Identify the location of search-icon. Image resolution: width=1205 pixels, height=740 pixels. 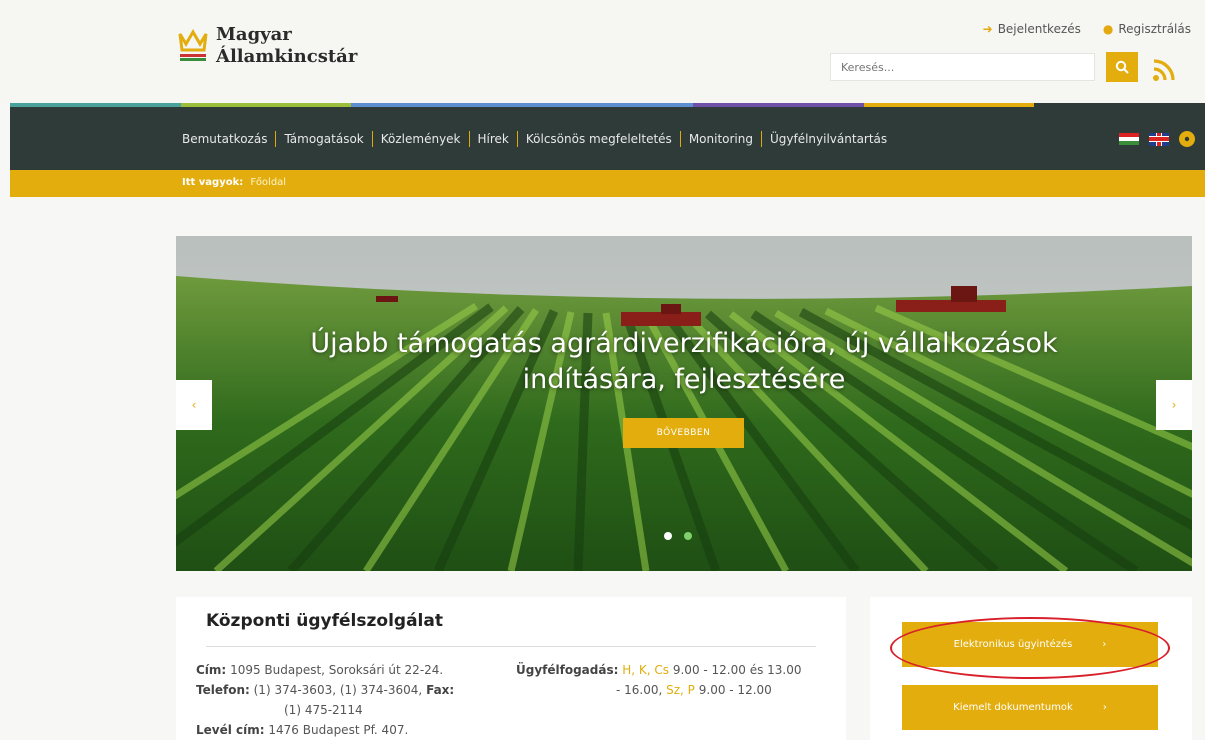
(1122, 67).